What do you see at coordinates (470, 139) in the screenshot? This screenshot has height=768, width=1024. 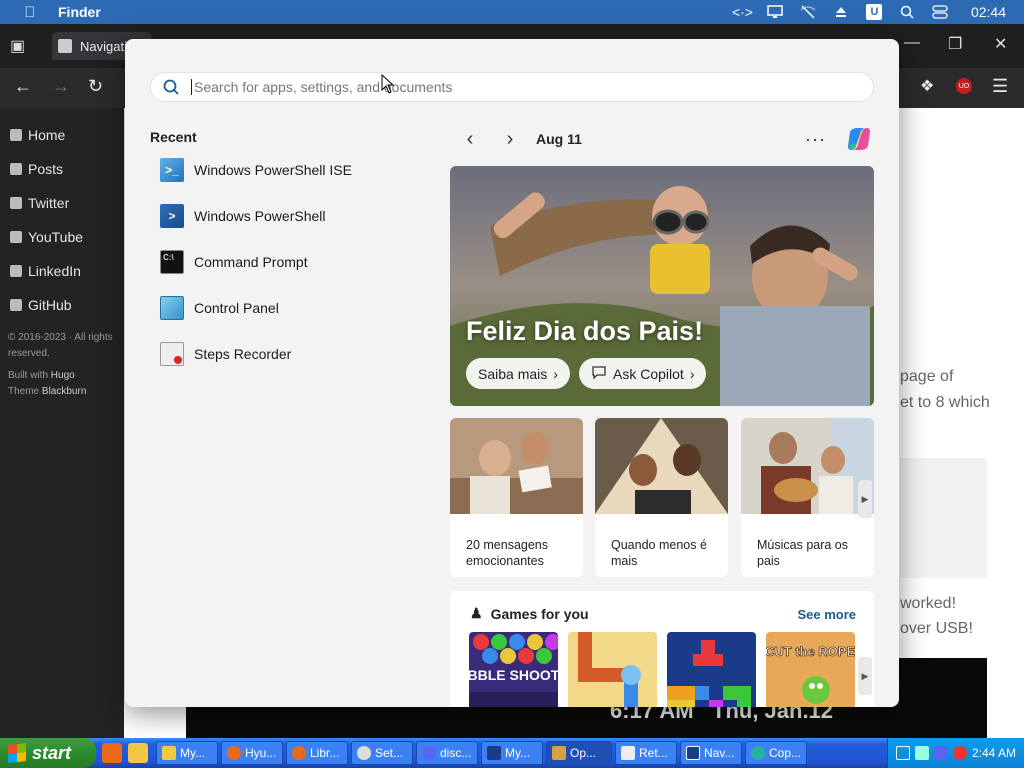 I see `chevron-left-icon: ‹` at bounding box center [470, 139].